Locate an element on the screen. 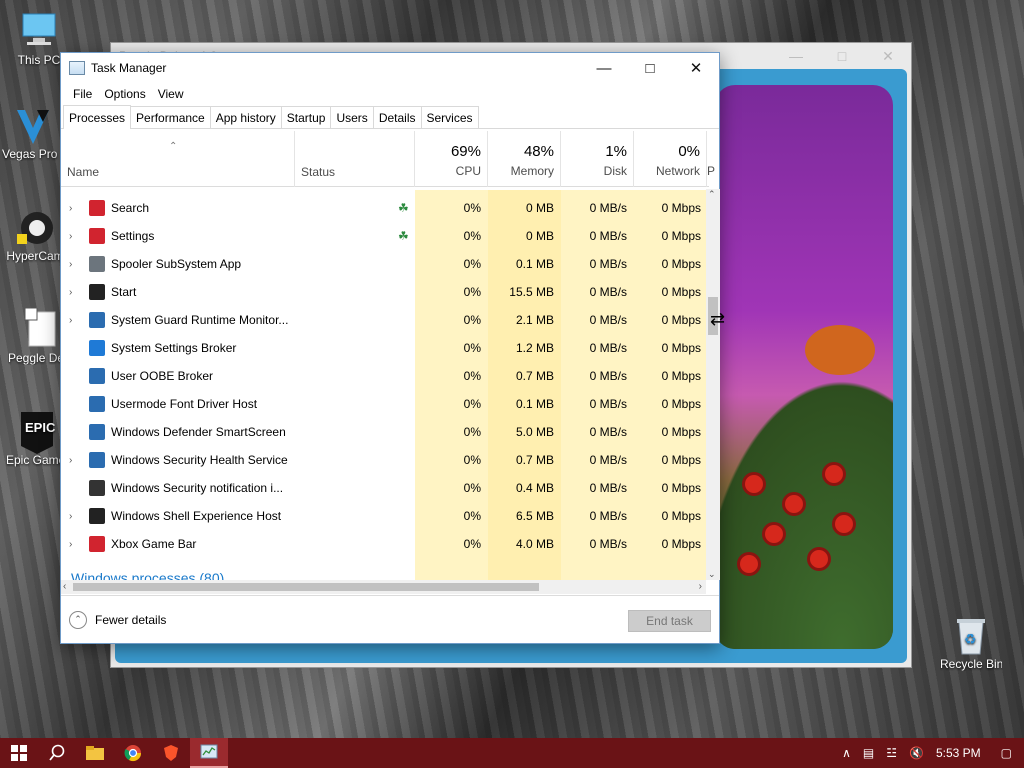  brave-icon is located at coordinates (171, 753).